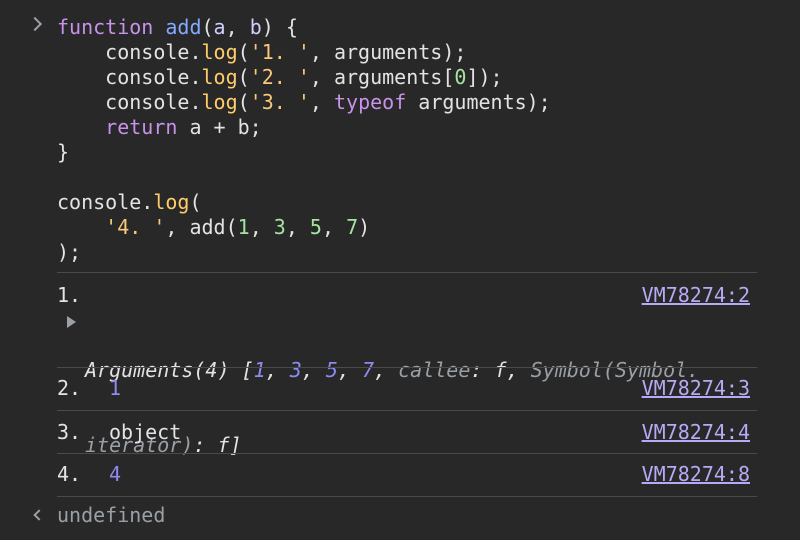 This screenshot has width=800, height=540. I want to click on code-token: '4. ', so click(135, 227).